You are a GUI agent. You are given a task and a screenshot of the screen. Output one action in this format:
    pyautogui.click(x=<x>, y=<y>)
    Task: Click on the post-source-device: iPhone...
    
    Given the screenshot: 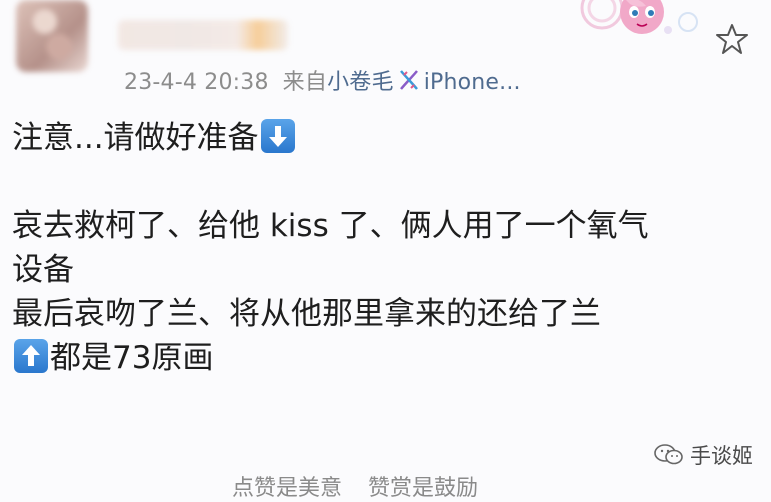 What is the action you would take?
    pyautogui.click(x=472, y=82)
    